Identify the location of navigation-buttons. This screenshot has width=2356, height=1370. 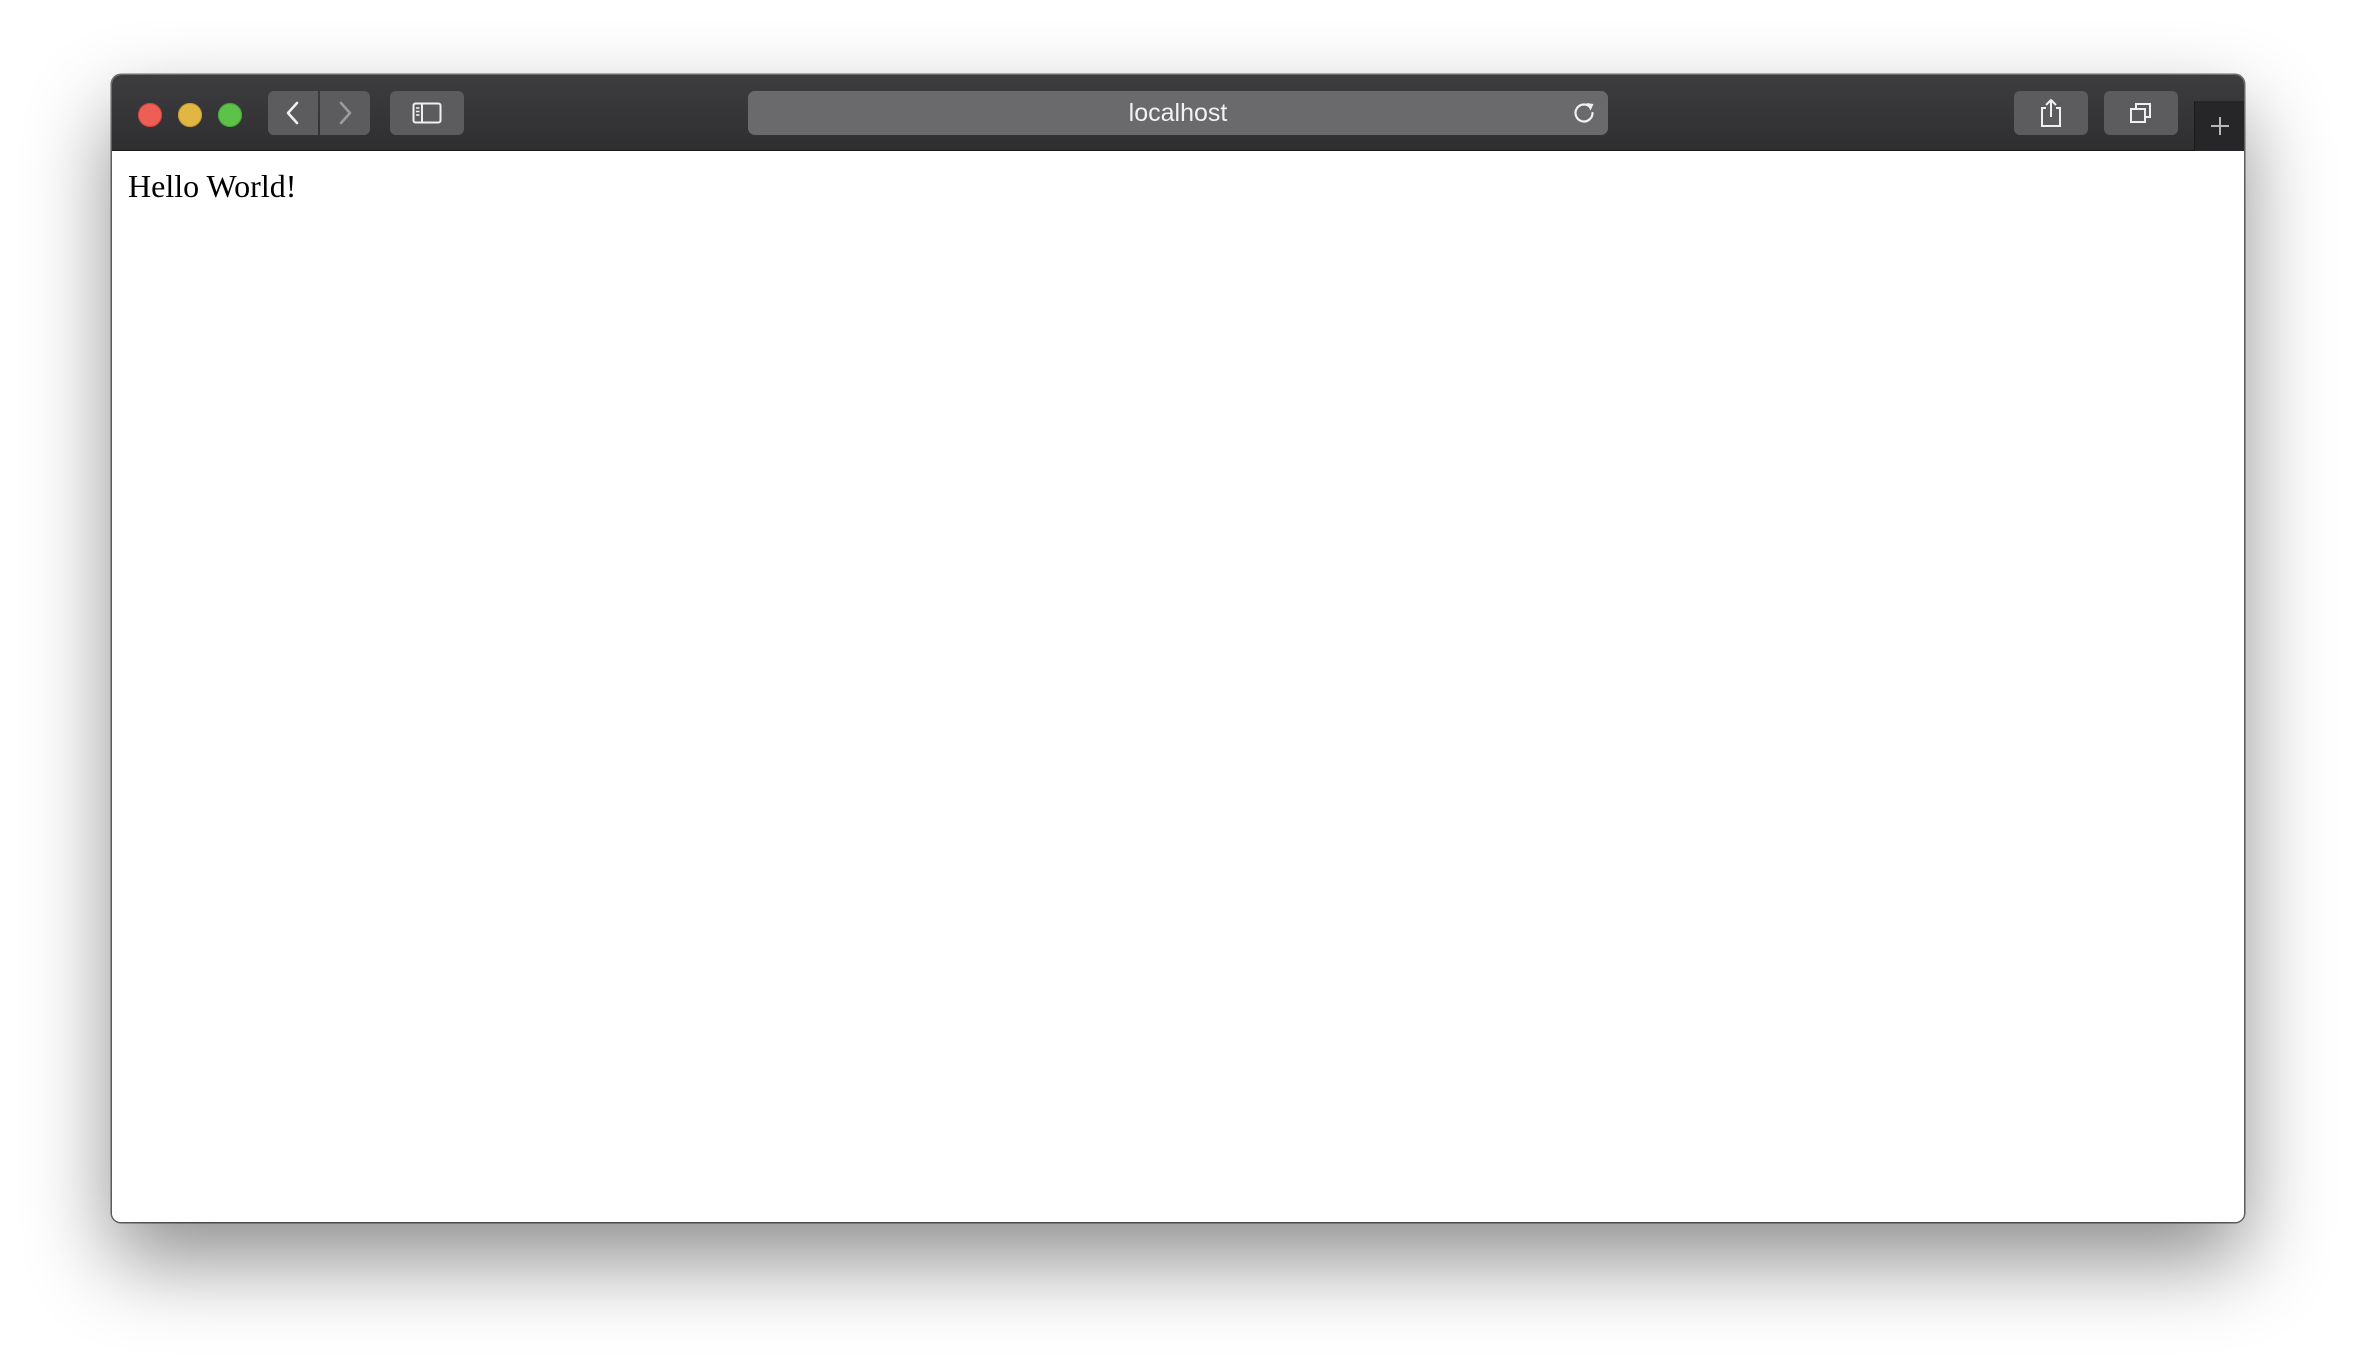
(319, 113).